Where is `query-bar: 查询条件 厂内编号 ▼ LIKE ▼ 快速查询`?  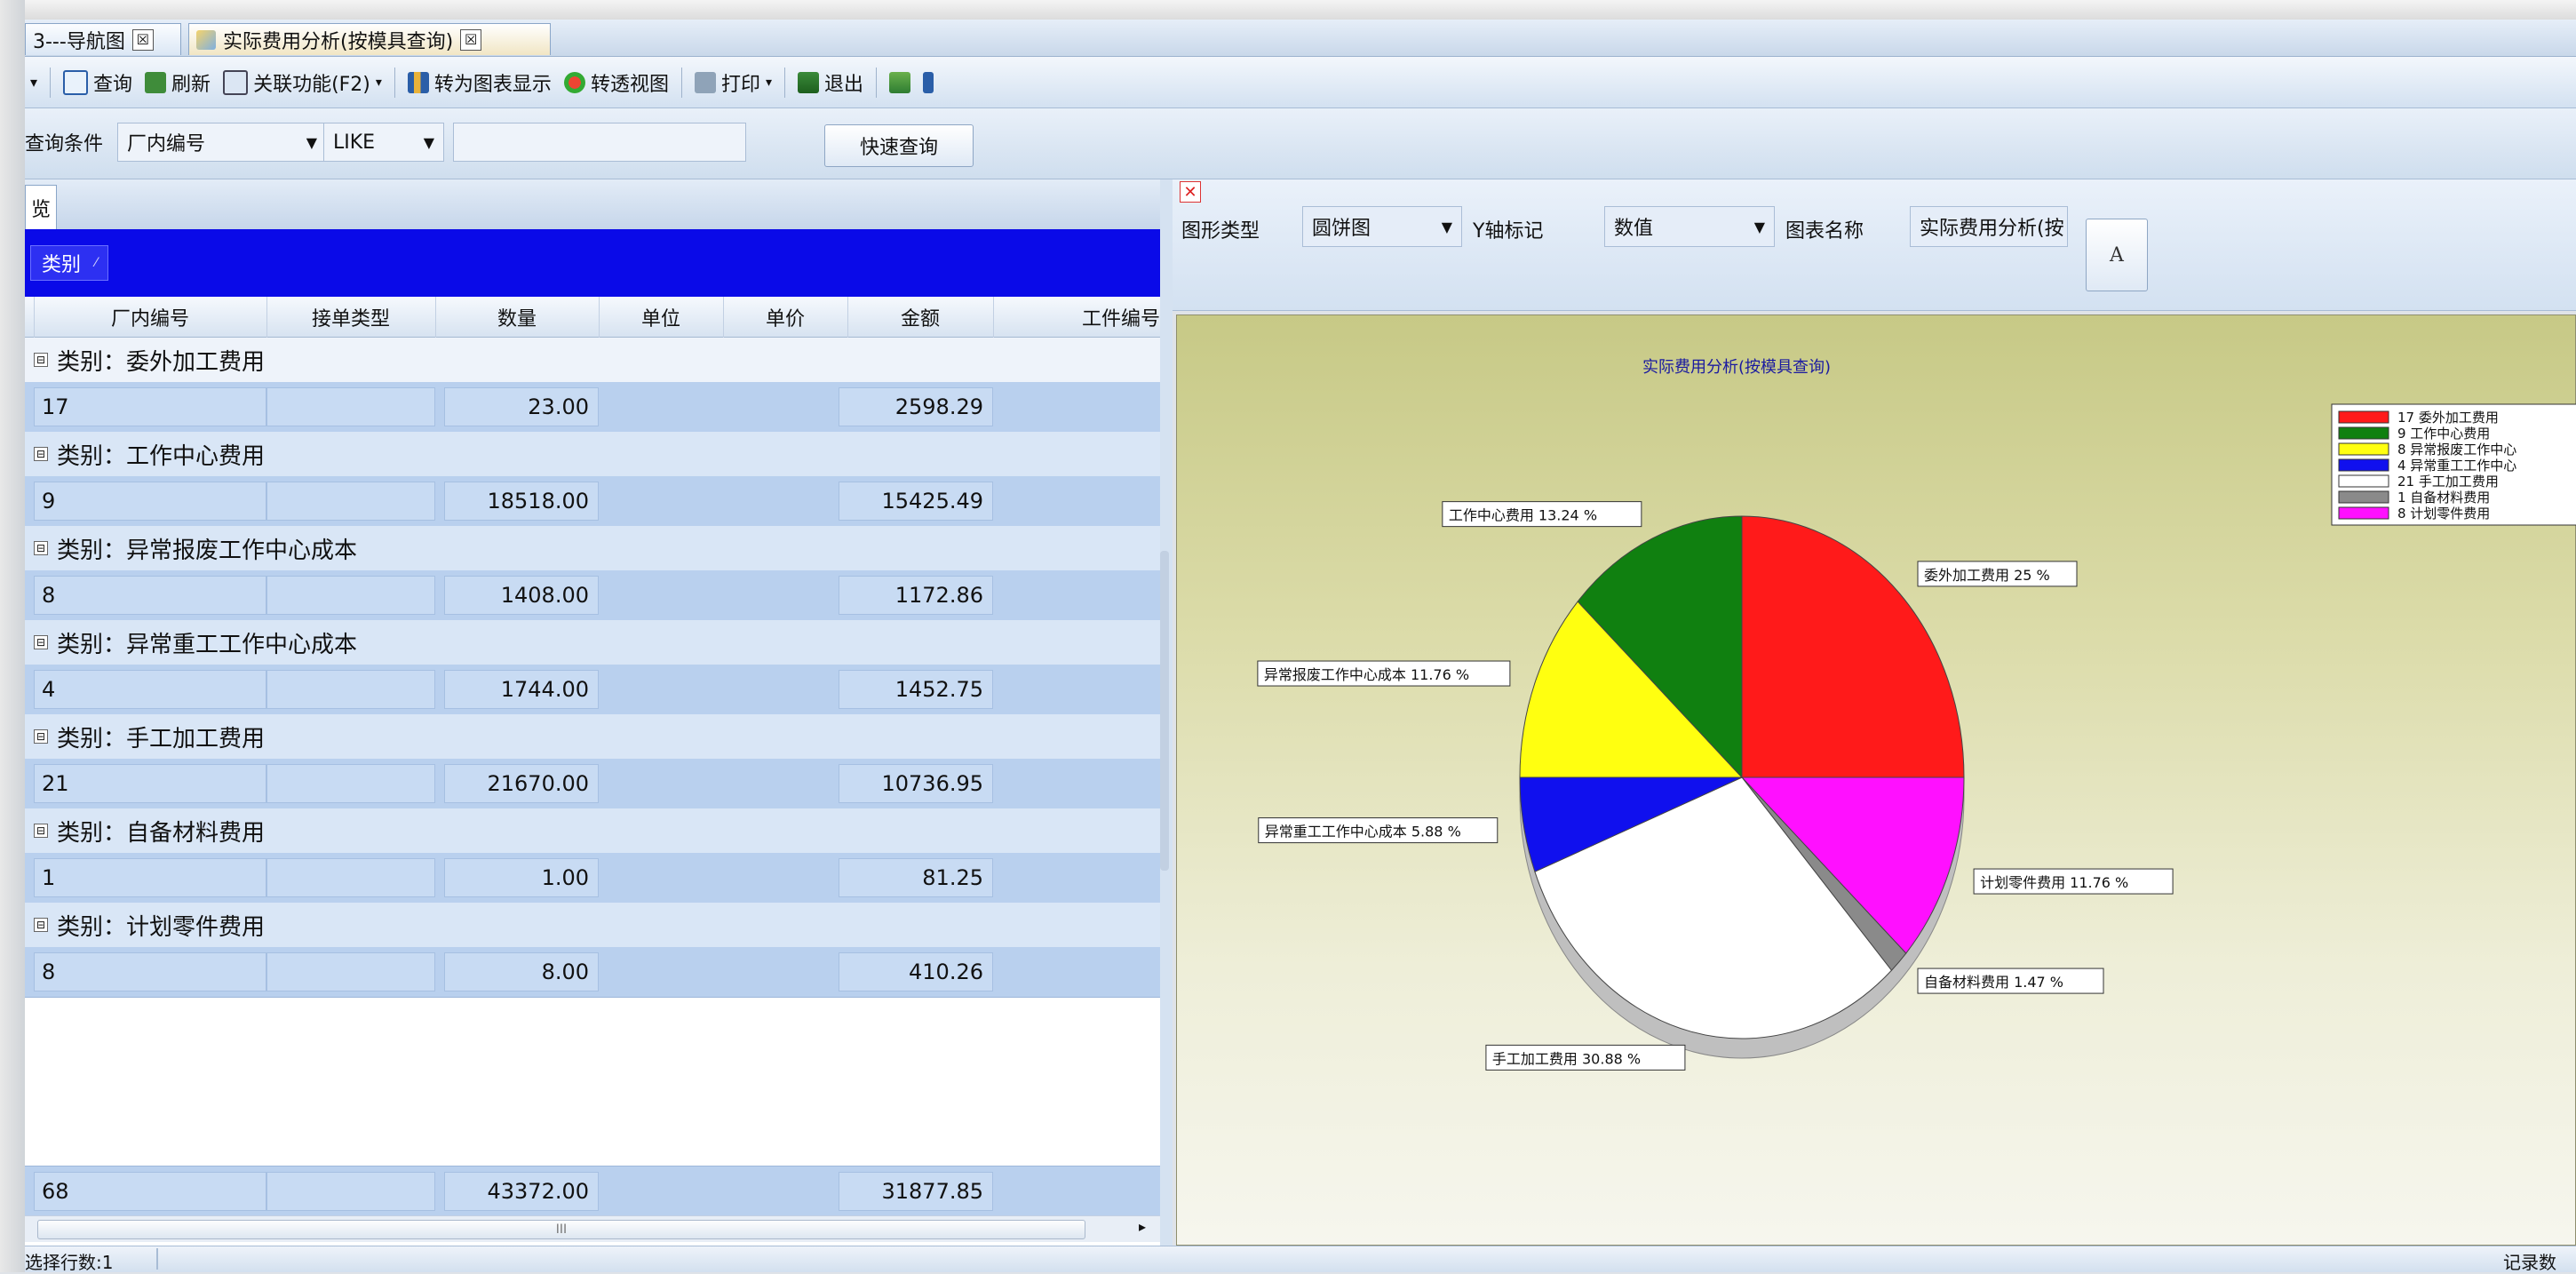 query-bar: 查询条件 厂内编号 ▼ LIKE ▼ 快速查询 is located at coordinates (1300, 143).